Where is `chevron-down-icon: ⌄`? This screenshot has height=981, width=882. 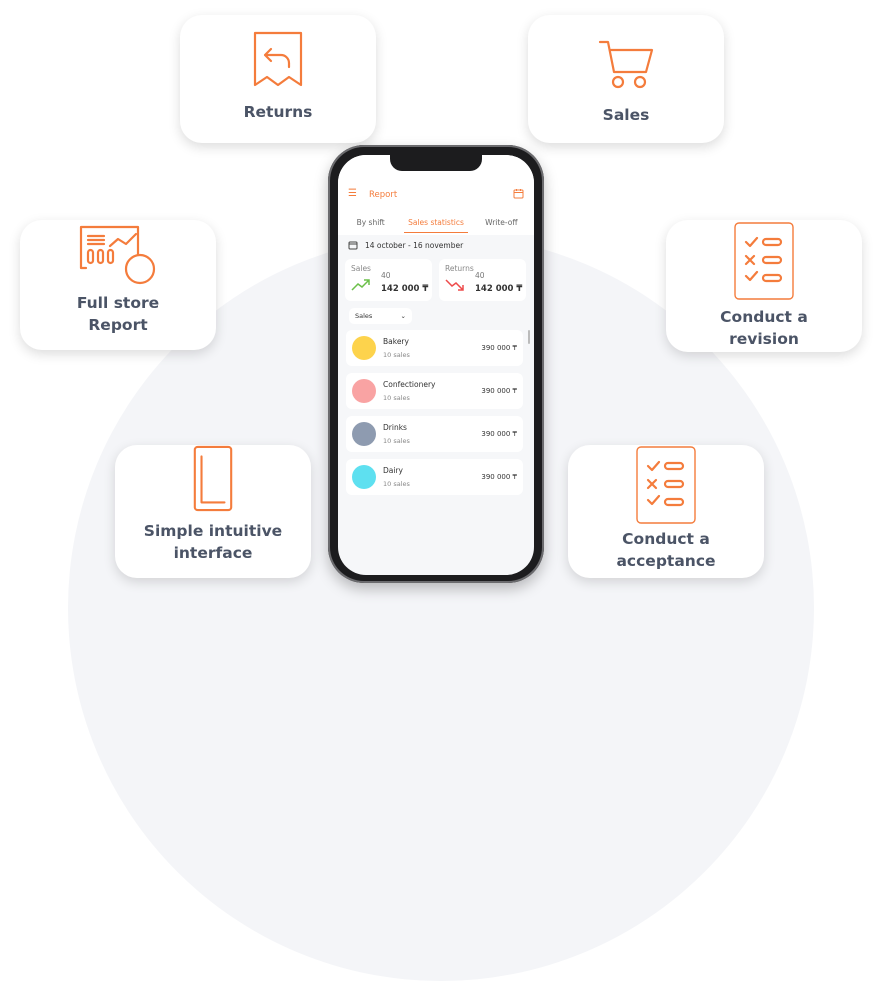
chevron-down-icon: ⌄ is located at coordinates (403, 316).